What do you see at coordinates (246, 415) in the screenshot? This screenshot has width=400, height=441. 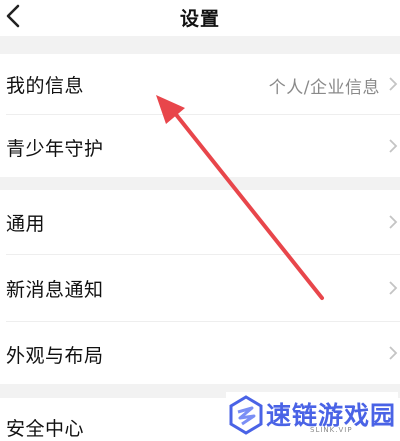 I see `speedlink-logo-icon` at bounding box center [246, 415].